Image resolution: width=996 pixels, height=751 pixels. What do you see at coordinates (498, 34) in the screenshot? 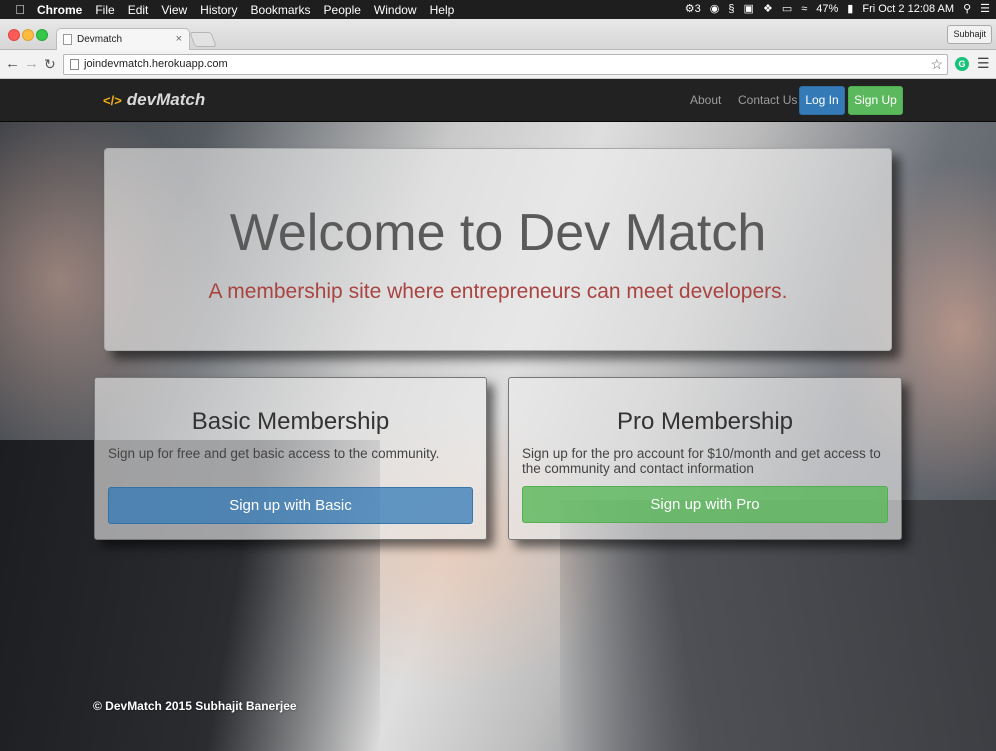
I see `tab-strip: Devmatch × Subhajit` at bounding box center [498, 34].